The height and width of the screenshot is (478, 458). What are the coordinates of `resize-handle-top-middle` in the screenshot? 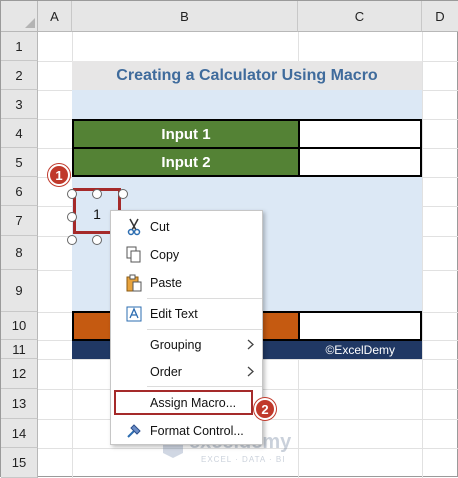 It's located at (97, 194).